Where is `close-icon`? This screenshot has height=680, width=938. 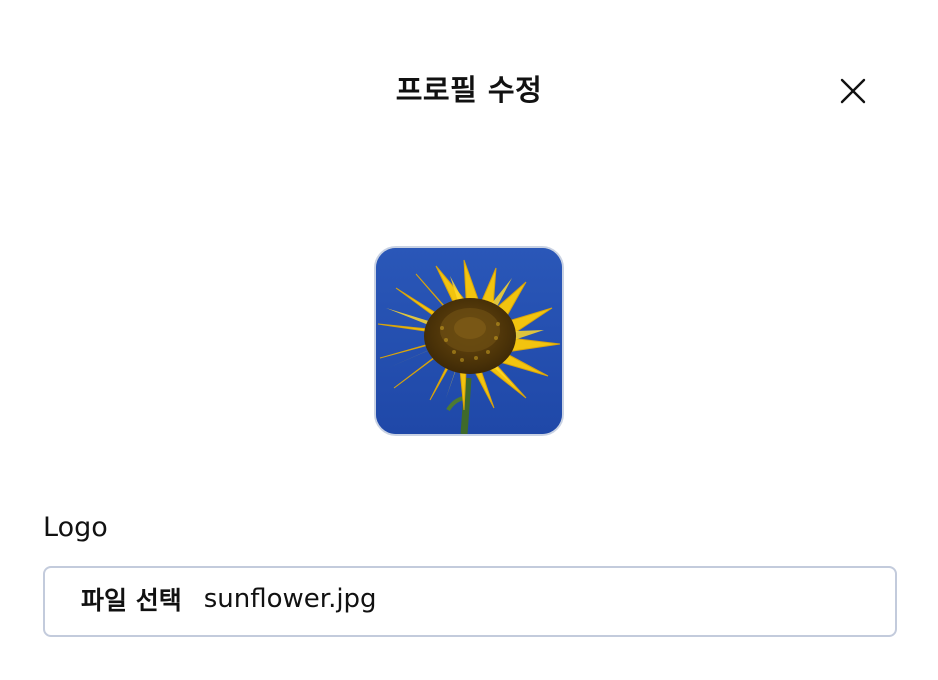 close-icon is located at coordinates (853, 91).